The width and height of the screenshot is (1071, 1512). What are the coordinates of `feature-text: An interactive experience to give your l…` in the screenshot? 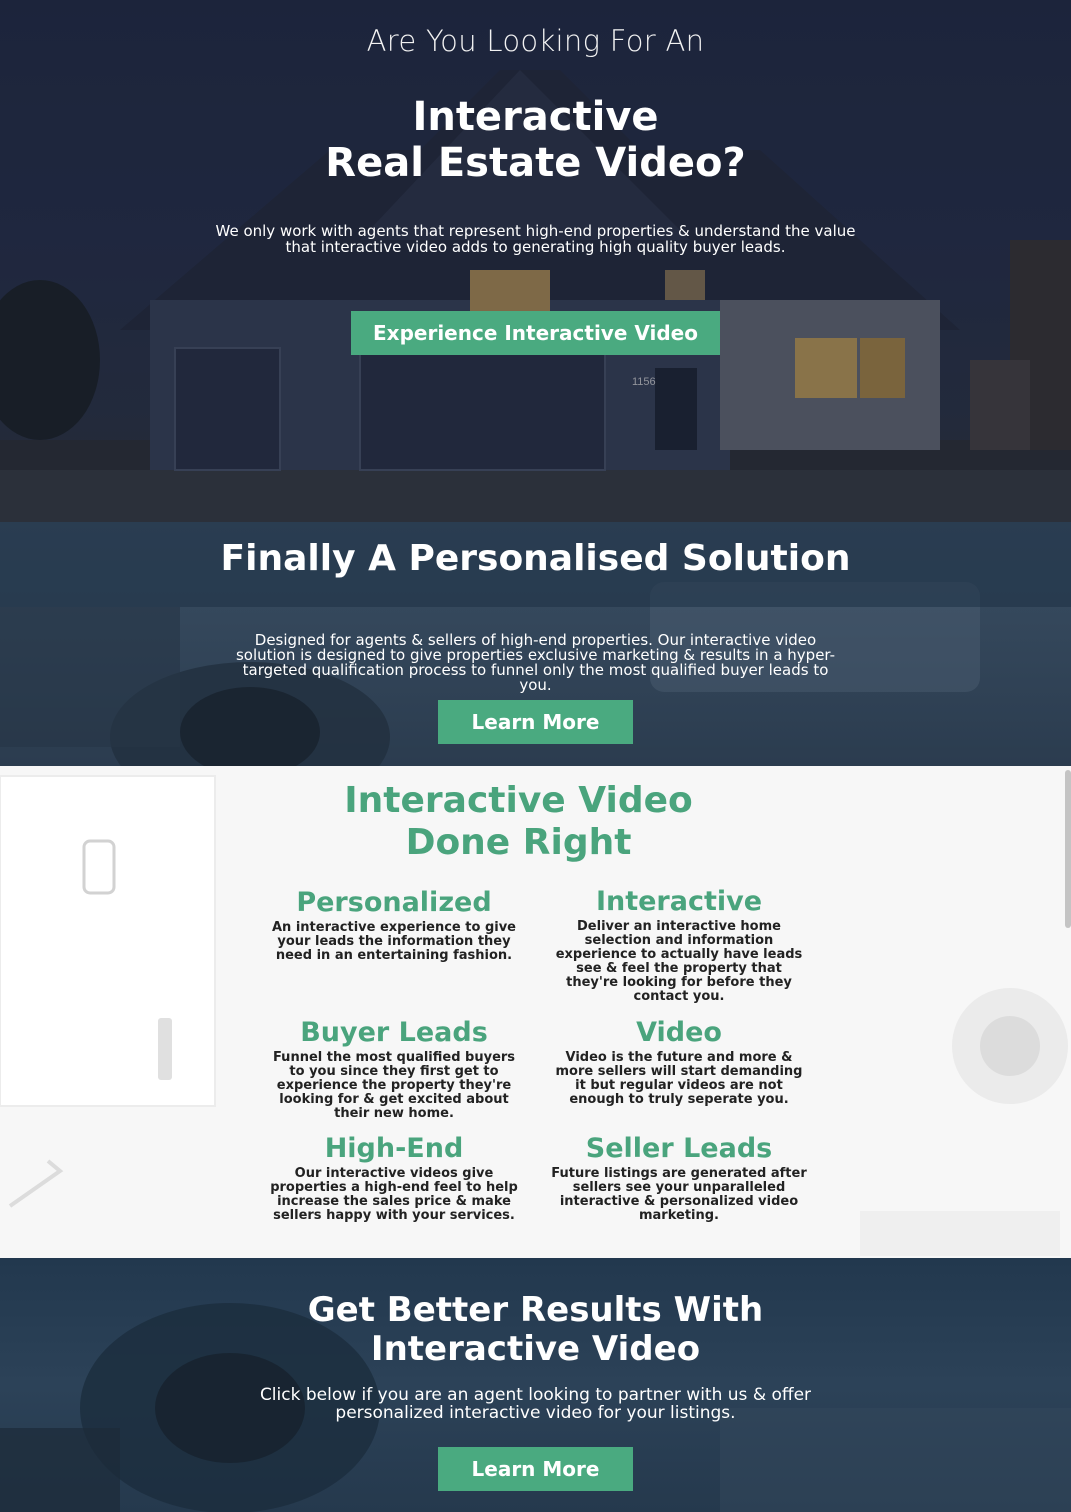 It's located at (394, 941).